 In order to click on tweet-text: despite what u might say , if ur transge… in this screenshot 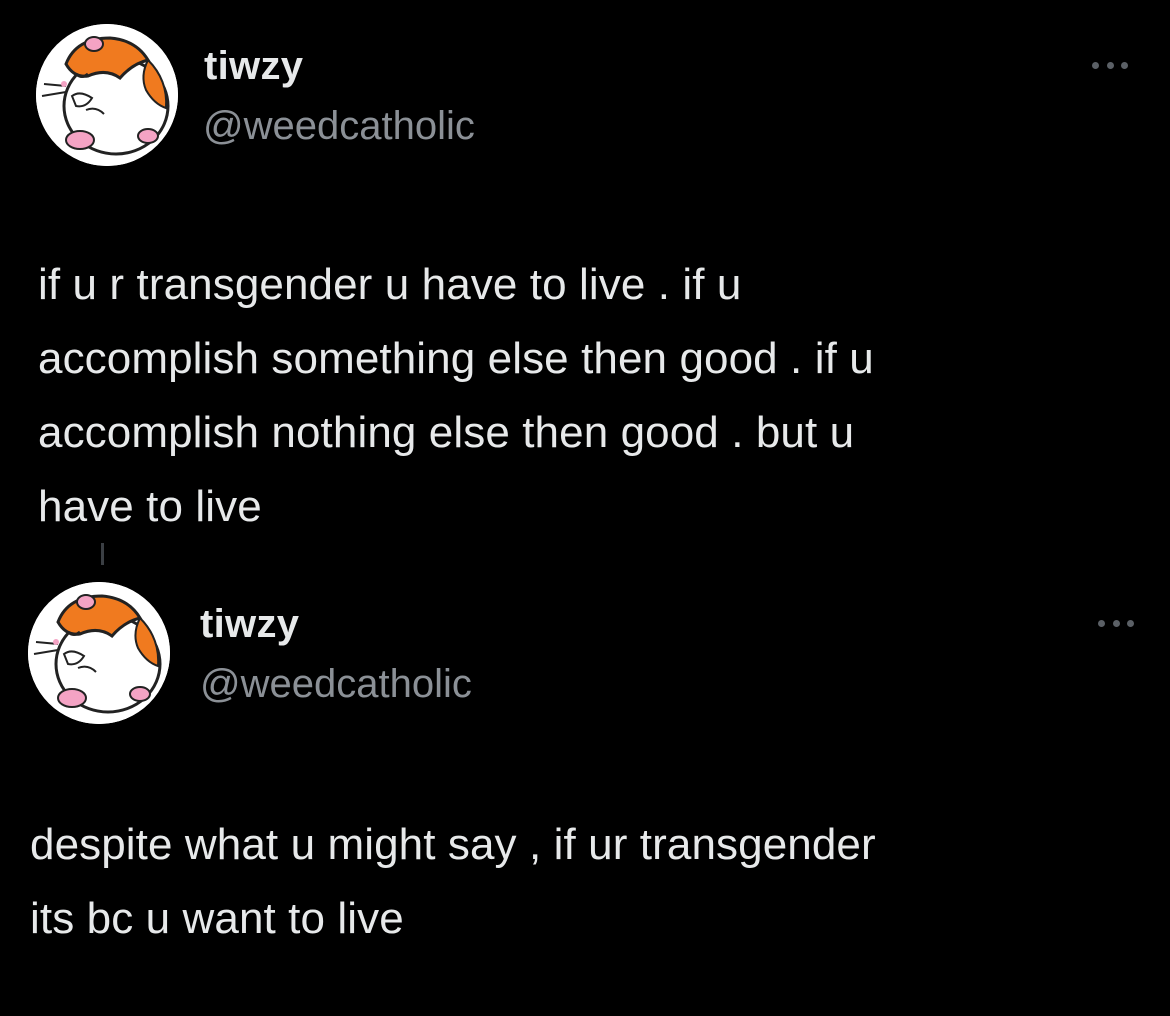, I will do `click(453, 881)`.